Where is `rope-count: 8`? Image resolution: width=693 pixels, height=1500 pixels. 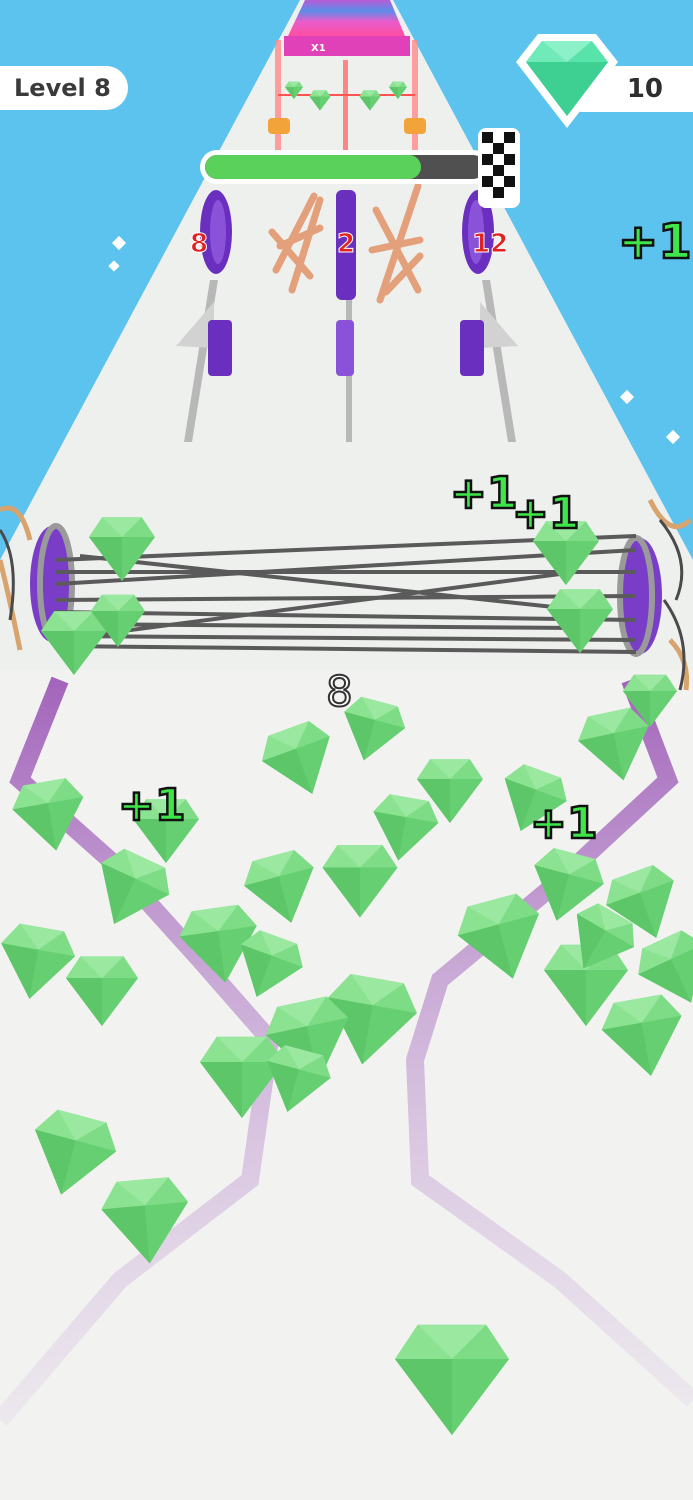
rope-count: 8 is located at coordinates (339, 691).